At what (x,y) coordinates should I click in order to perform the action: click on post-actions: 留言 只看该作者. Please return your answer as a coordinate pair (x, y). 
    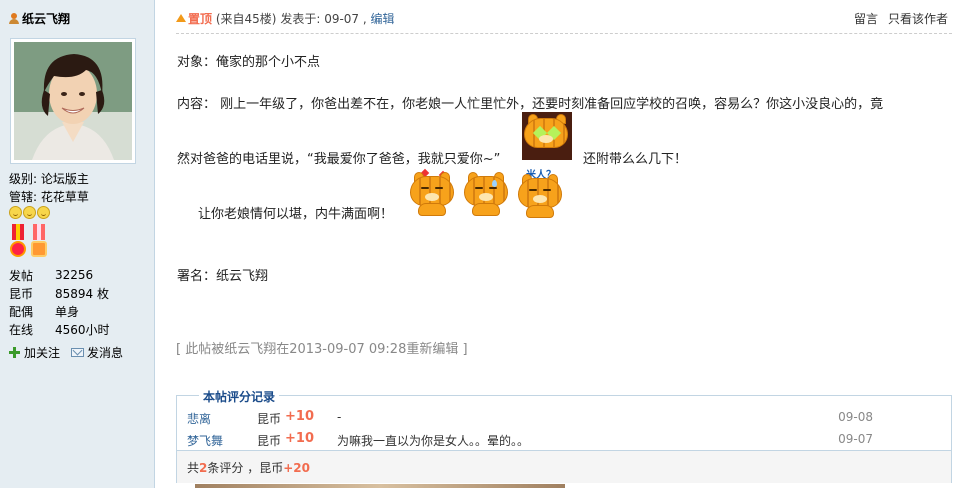
    Looking at the image, I should click on (896, 18).